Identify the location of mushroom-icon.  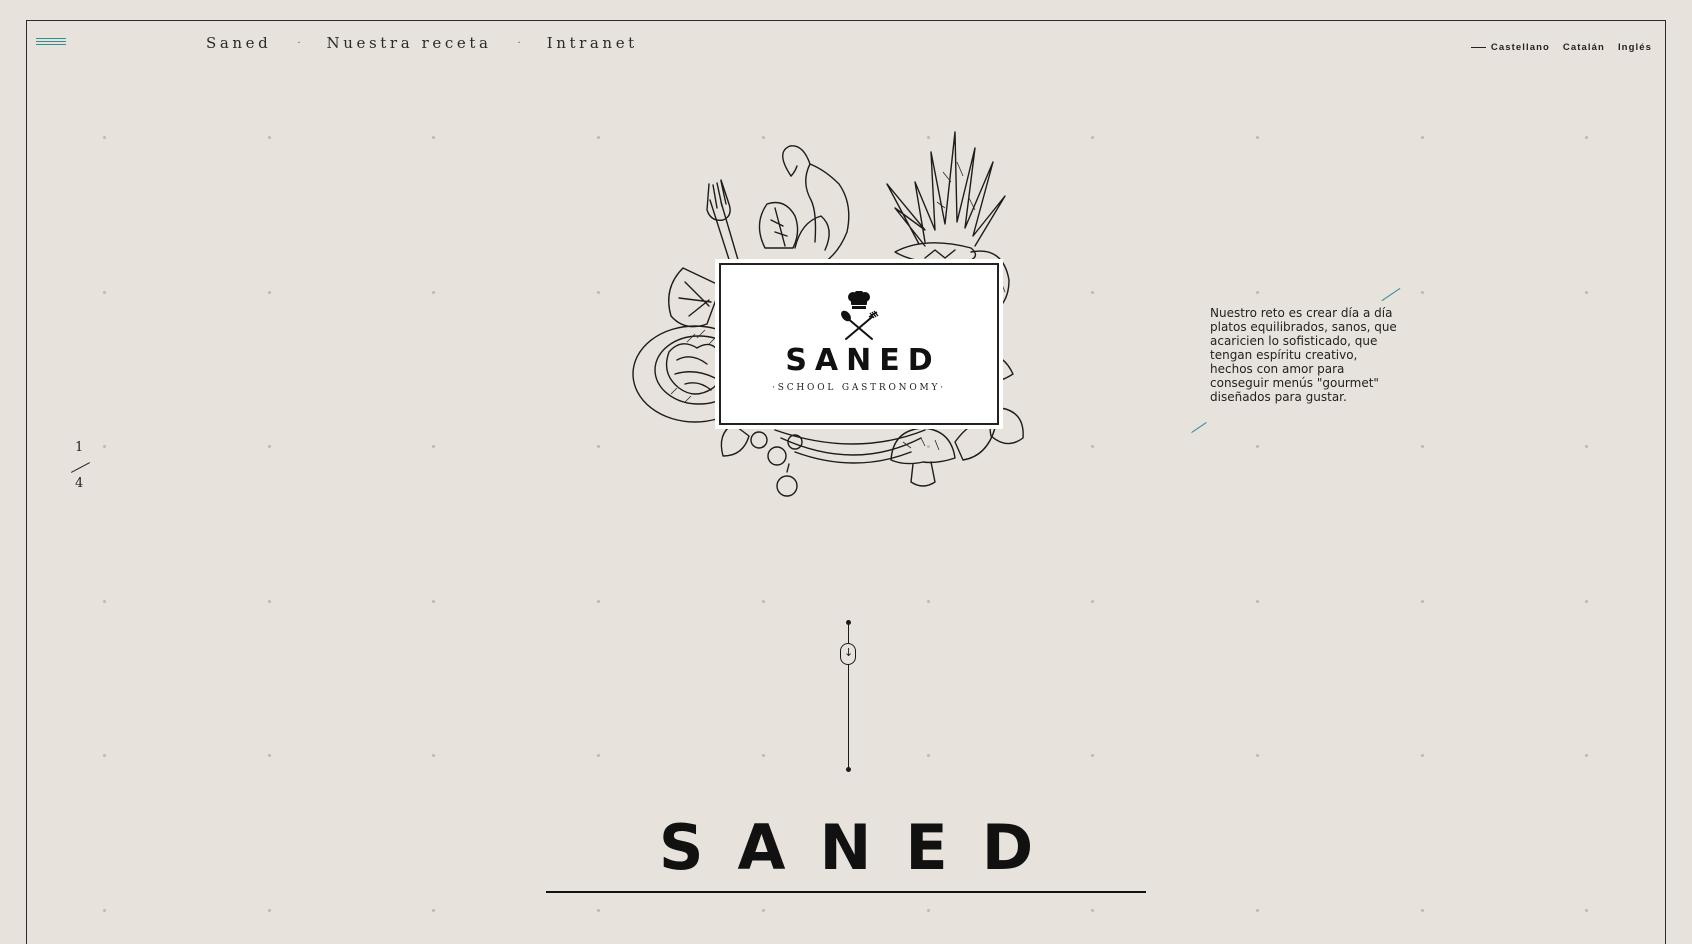
(923, 457).